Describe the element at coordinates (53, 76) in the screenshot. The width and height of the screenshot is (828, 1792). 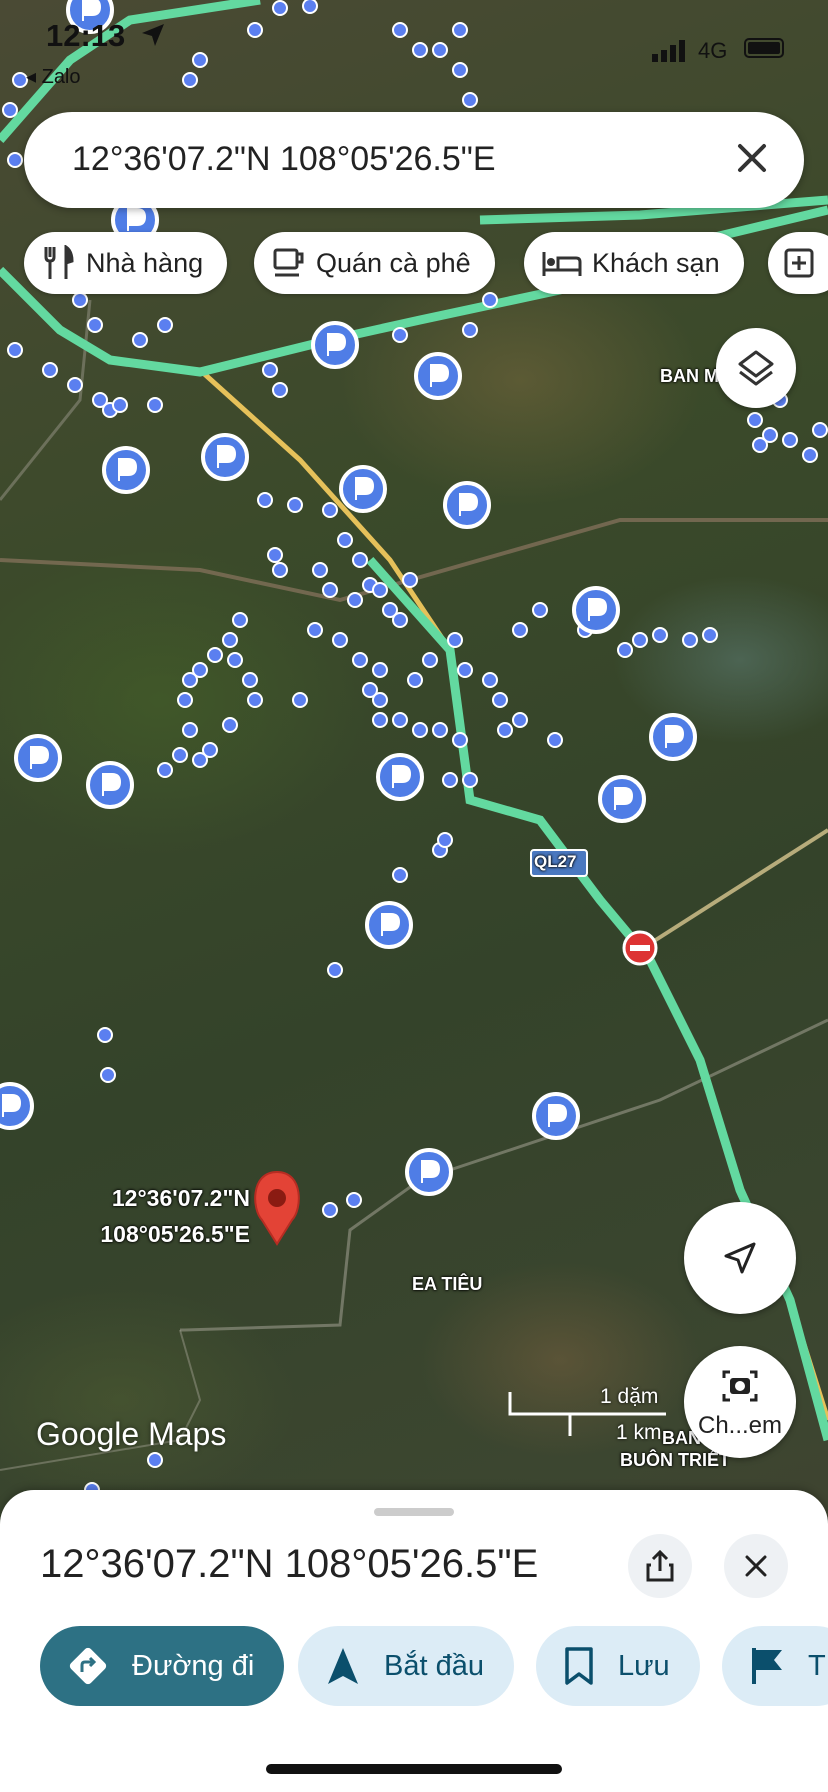
I see `back-to-app: ◂ Zalo` at that location.